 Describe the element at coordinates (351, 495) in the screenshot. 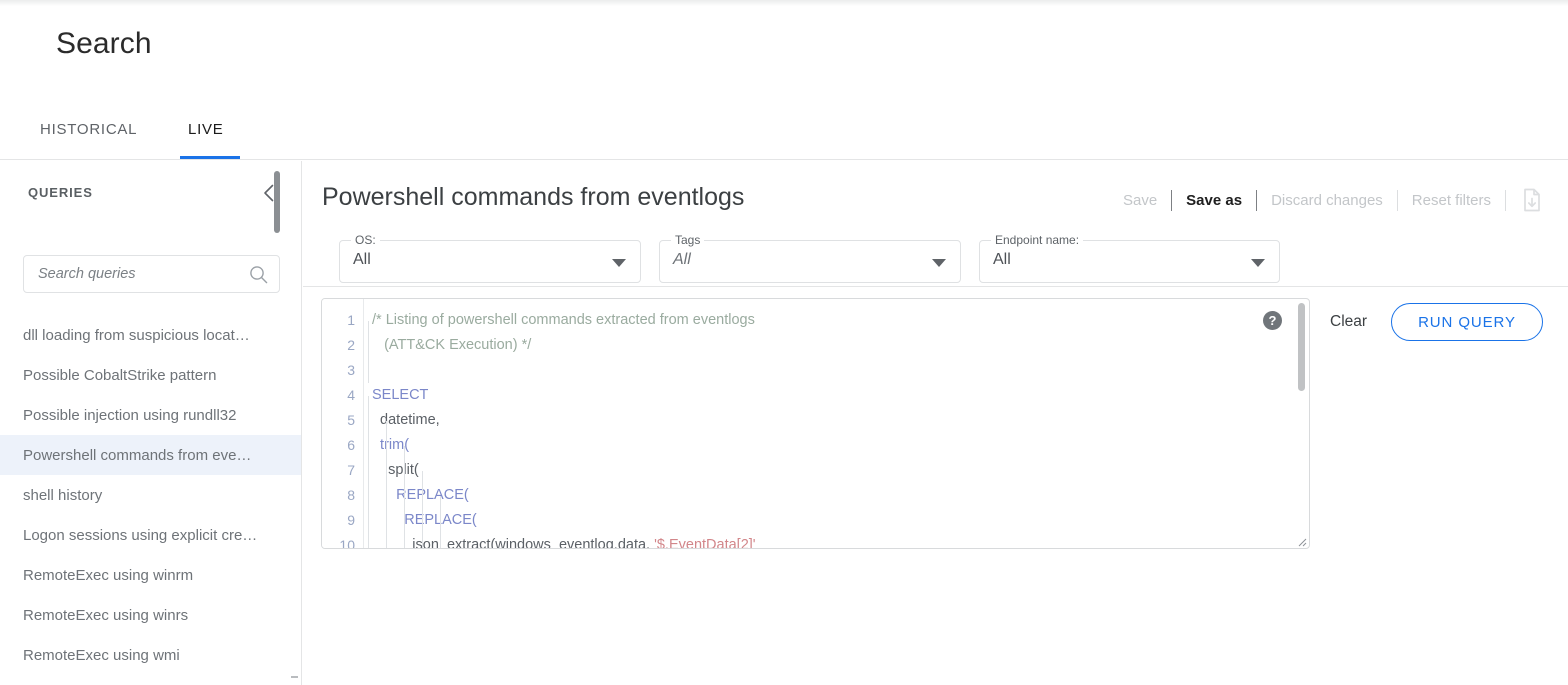

I see `line-number: 8` at that location.